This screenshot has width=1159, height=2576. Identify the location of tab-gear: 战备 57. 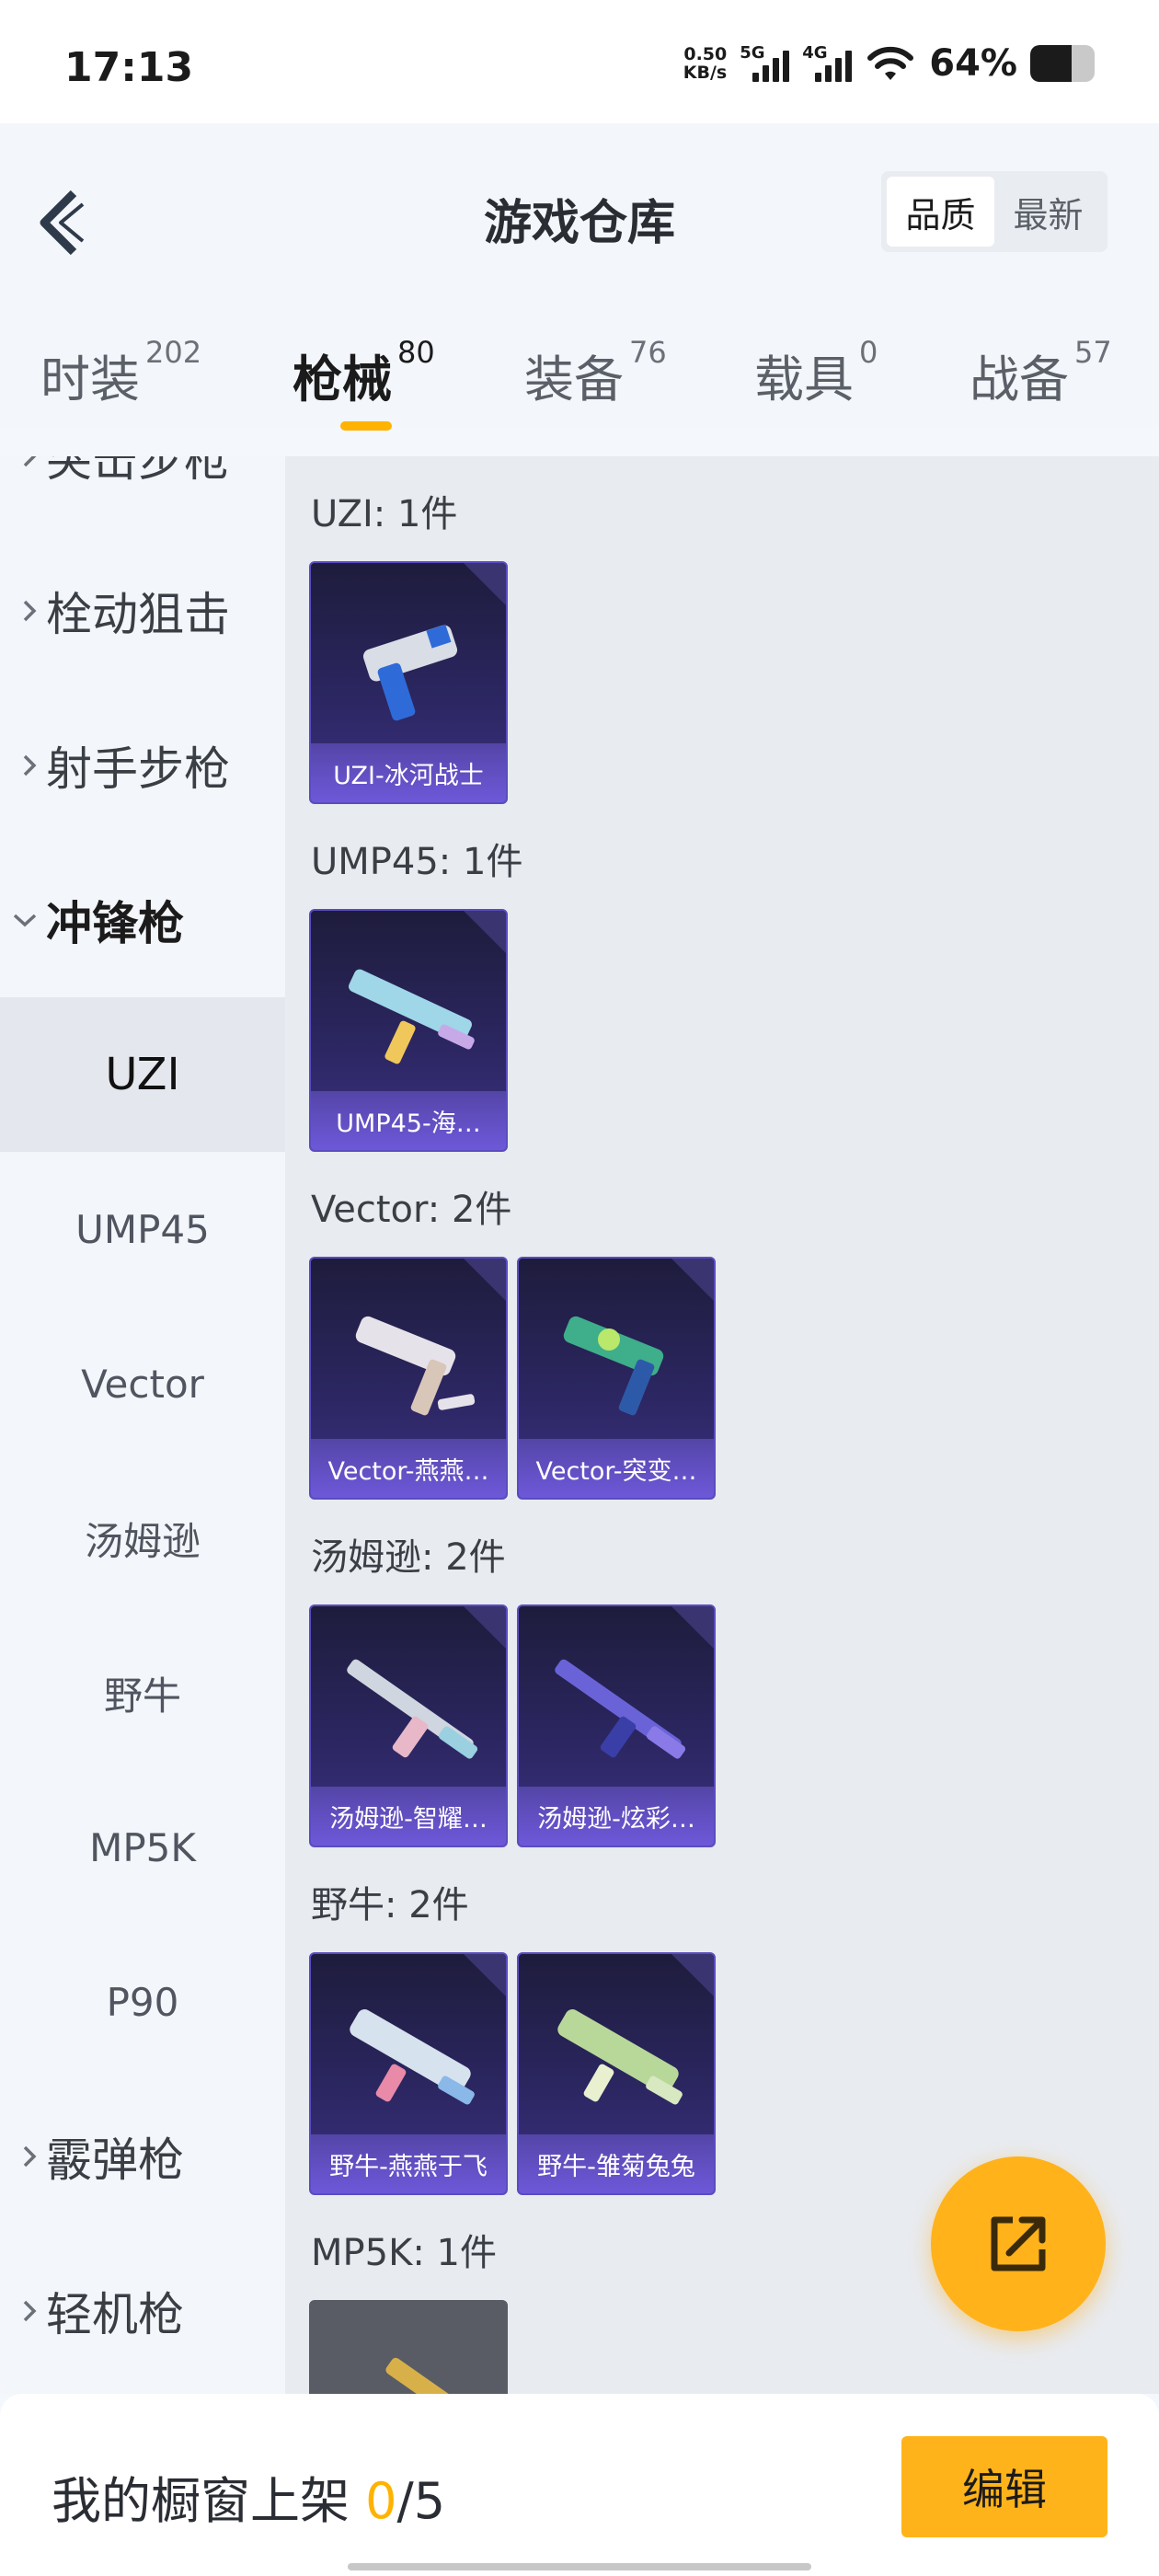
(1041, 373).